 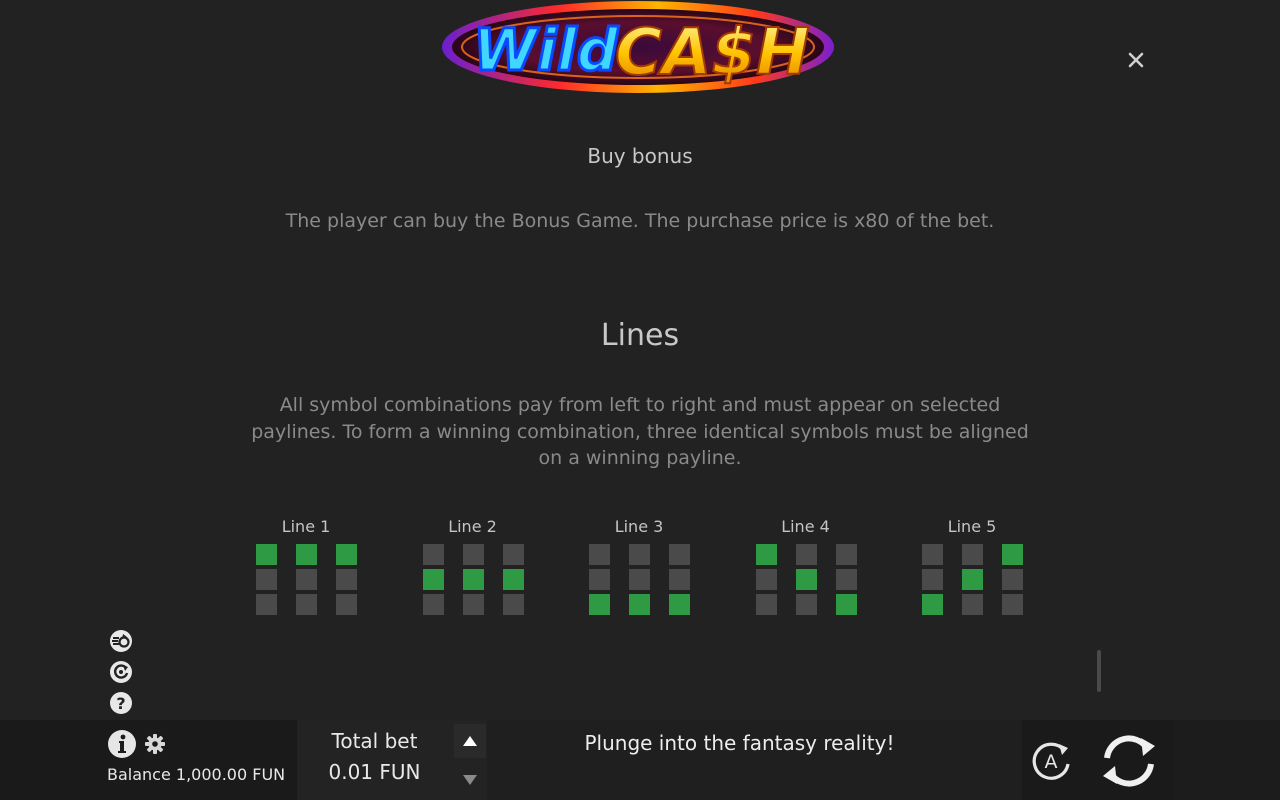 I want to click on turbo-icon, so click(x=121, y=641).